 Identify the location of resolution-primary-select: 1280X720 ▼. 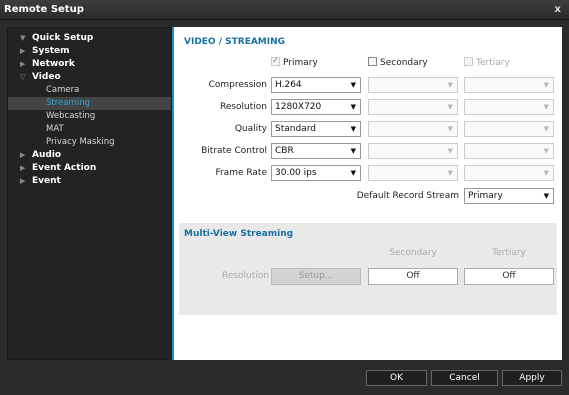
(316, 107).